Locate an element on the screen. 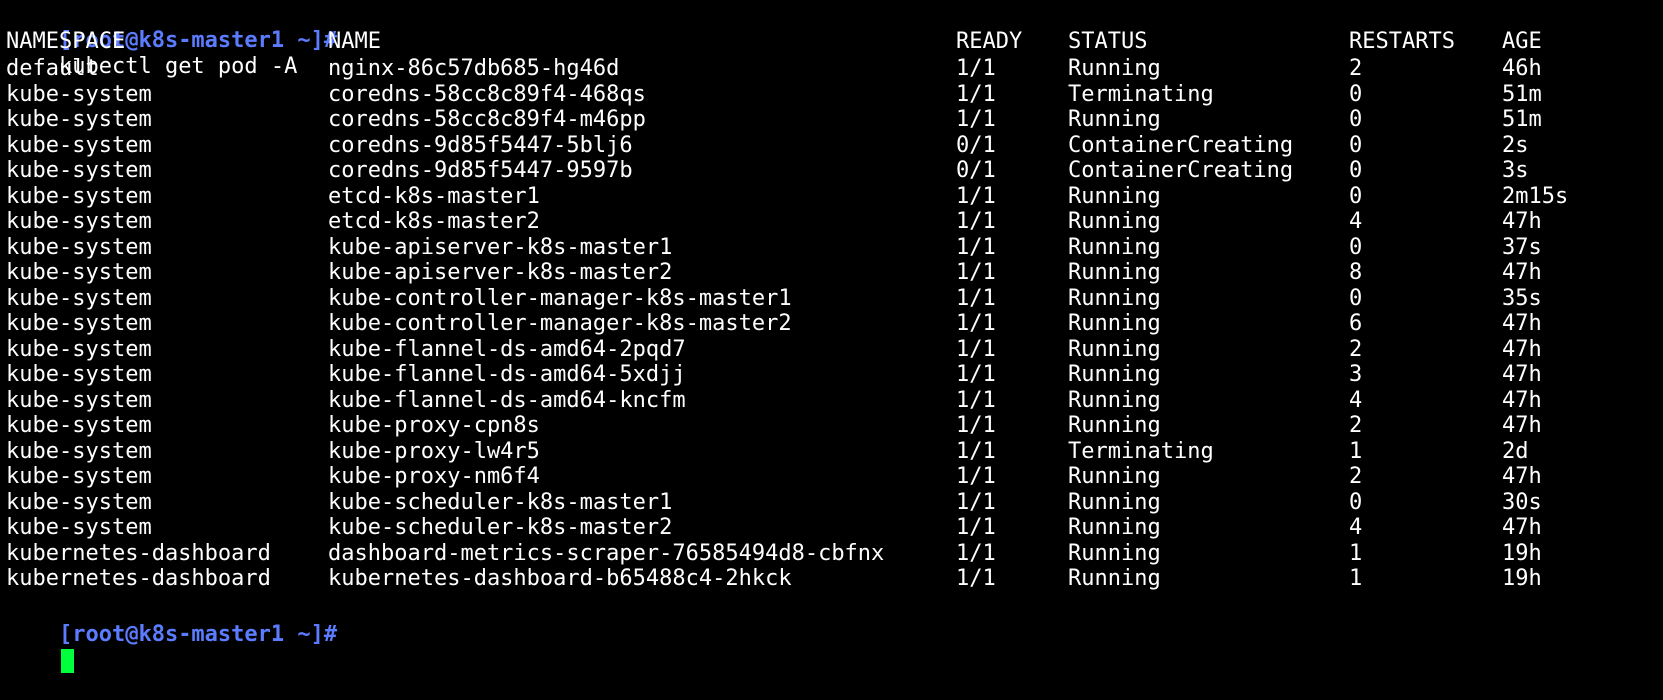  row-ready: 0/1 is located at coordinates (976, 145).